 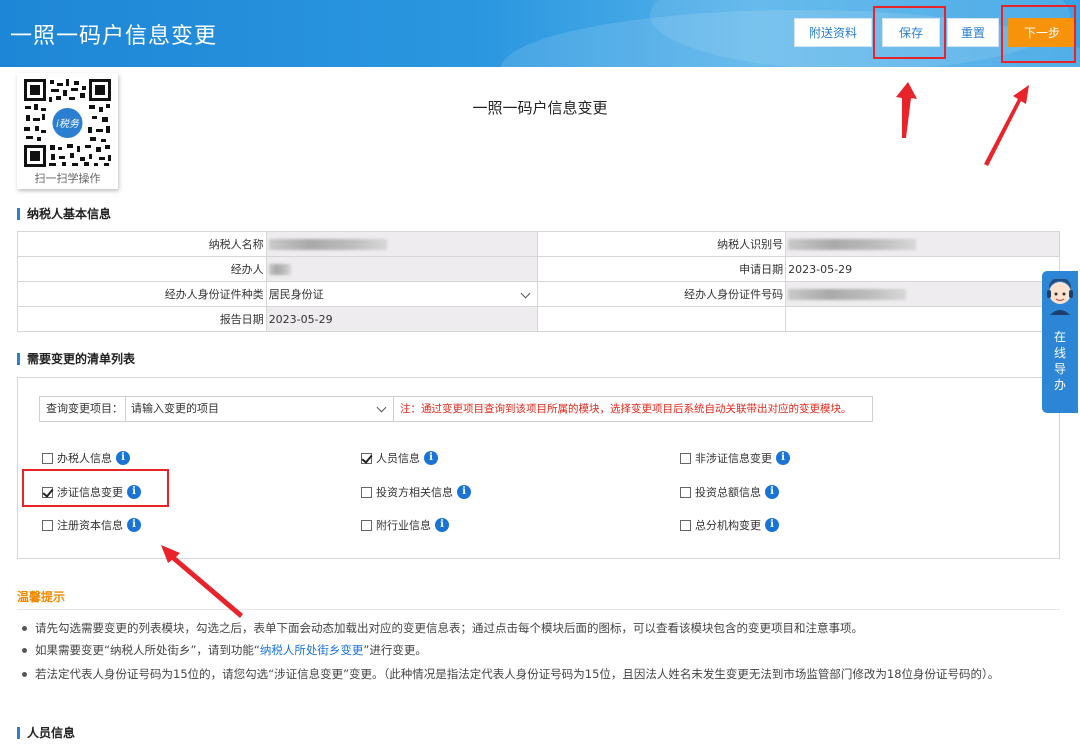 I want to click on tip-text: ”进行变更。, so click(x=395, y=650).